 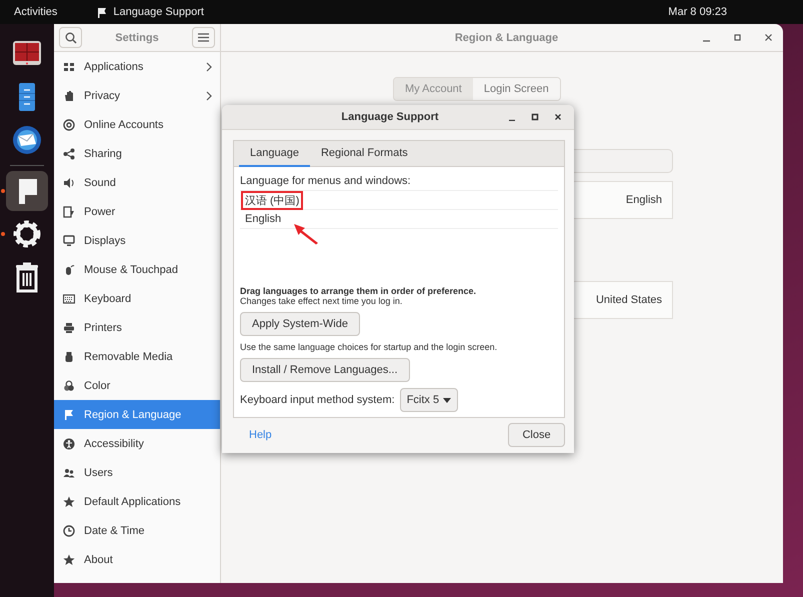 I want to click on hint-text: Drag languages to arrange them in order of preference., so click(x=359, y=291).